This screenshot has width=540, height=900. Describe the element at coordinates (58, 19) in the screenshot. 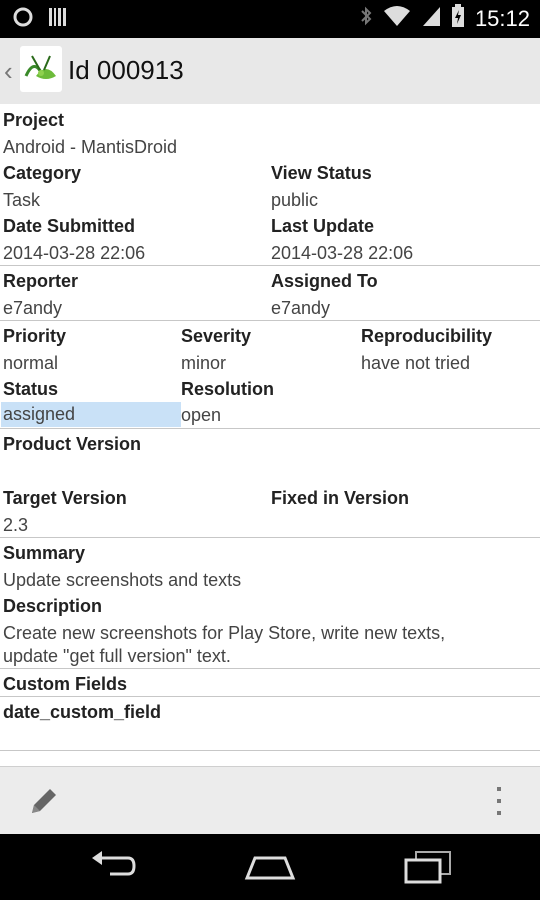

I see `barcode-notification-icon` at that location.